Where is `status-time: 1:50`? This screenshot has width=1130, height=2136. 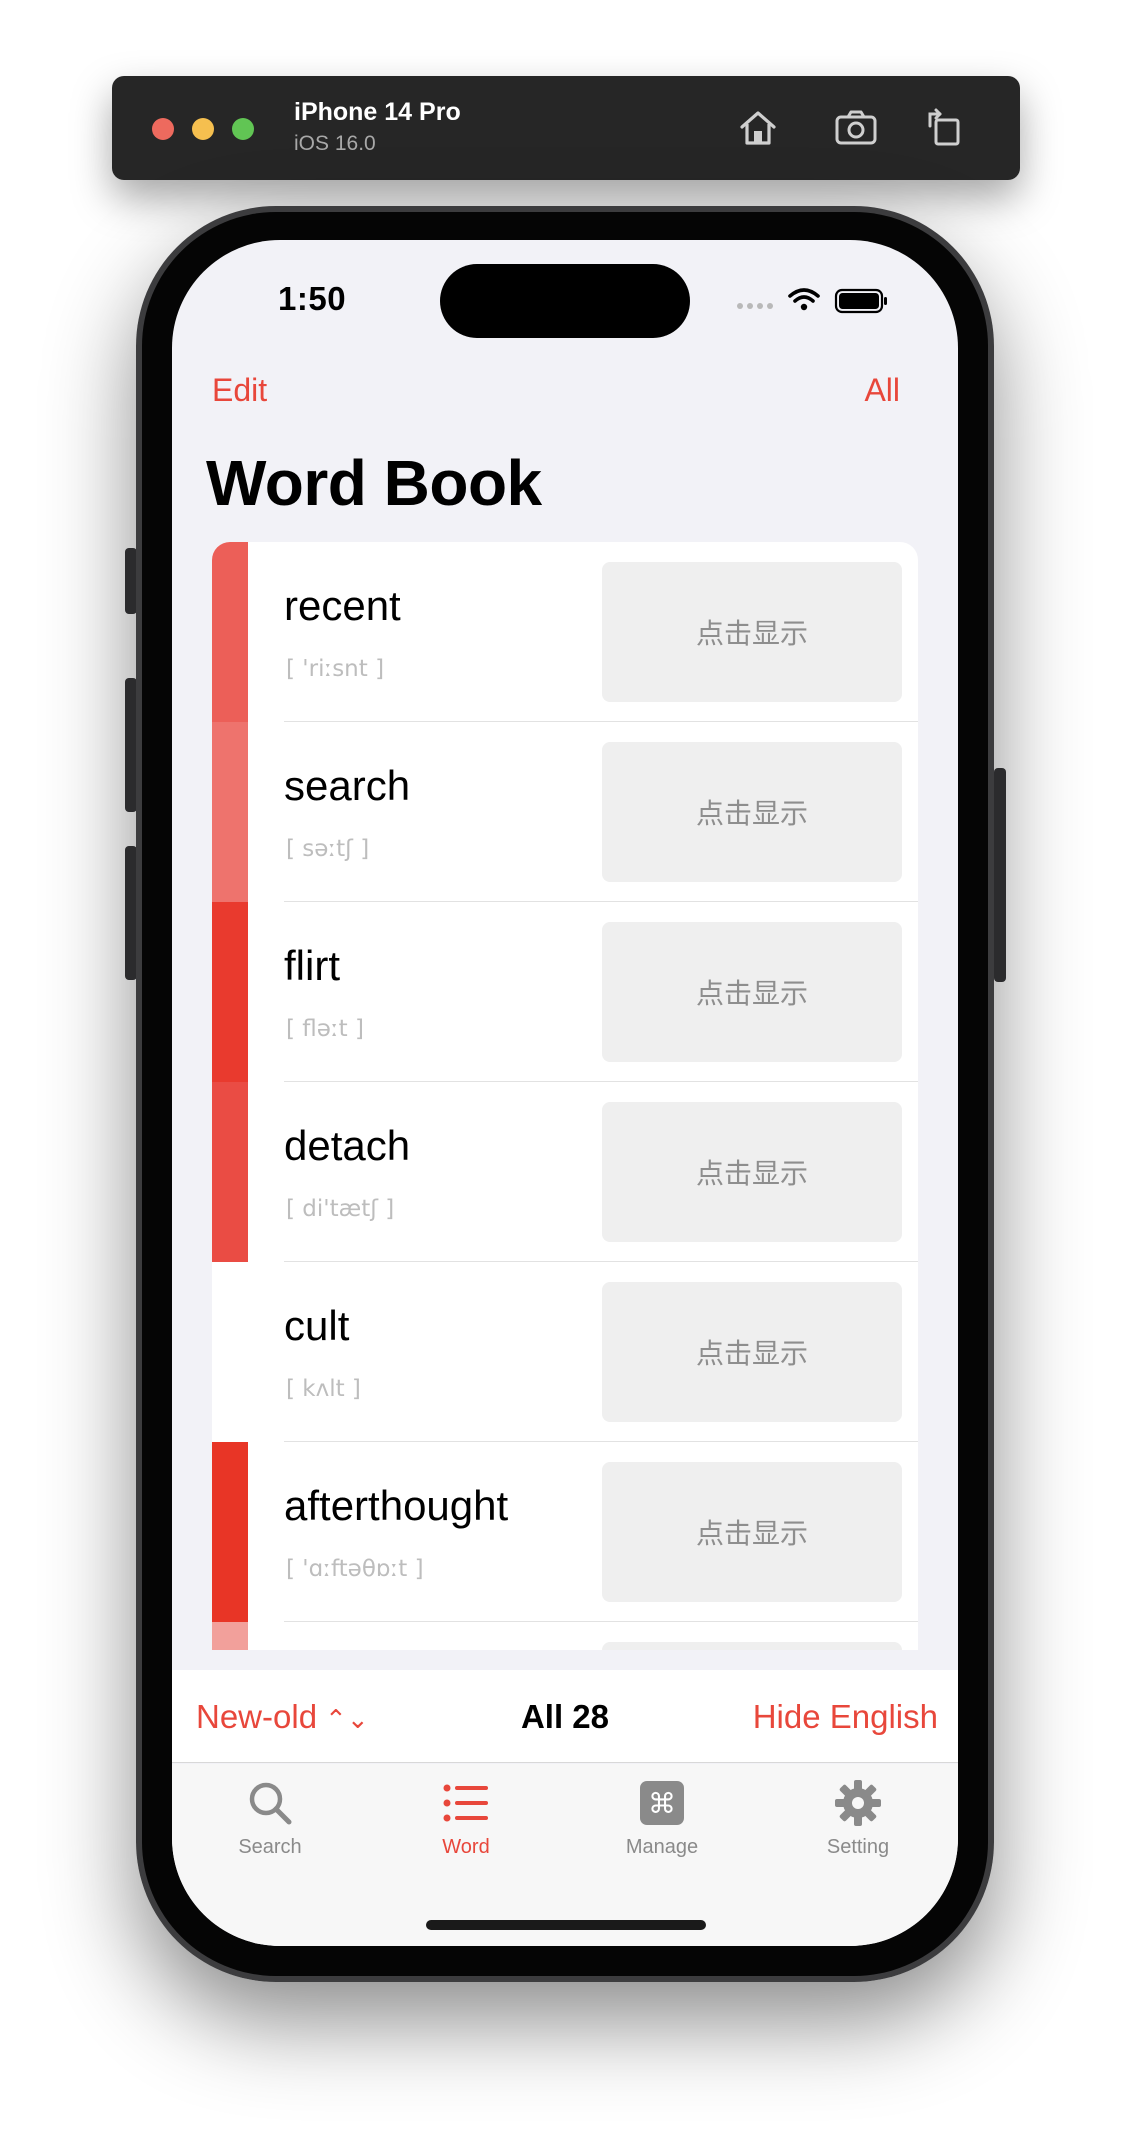
status-time: 1:50 is located at coordinates (312, 298).